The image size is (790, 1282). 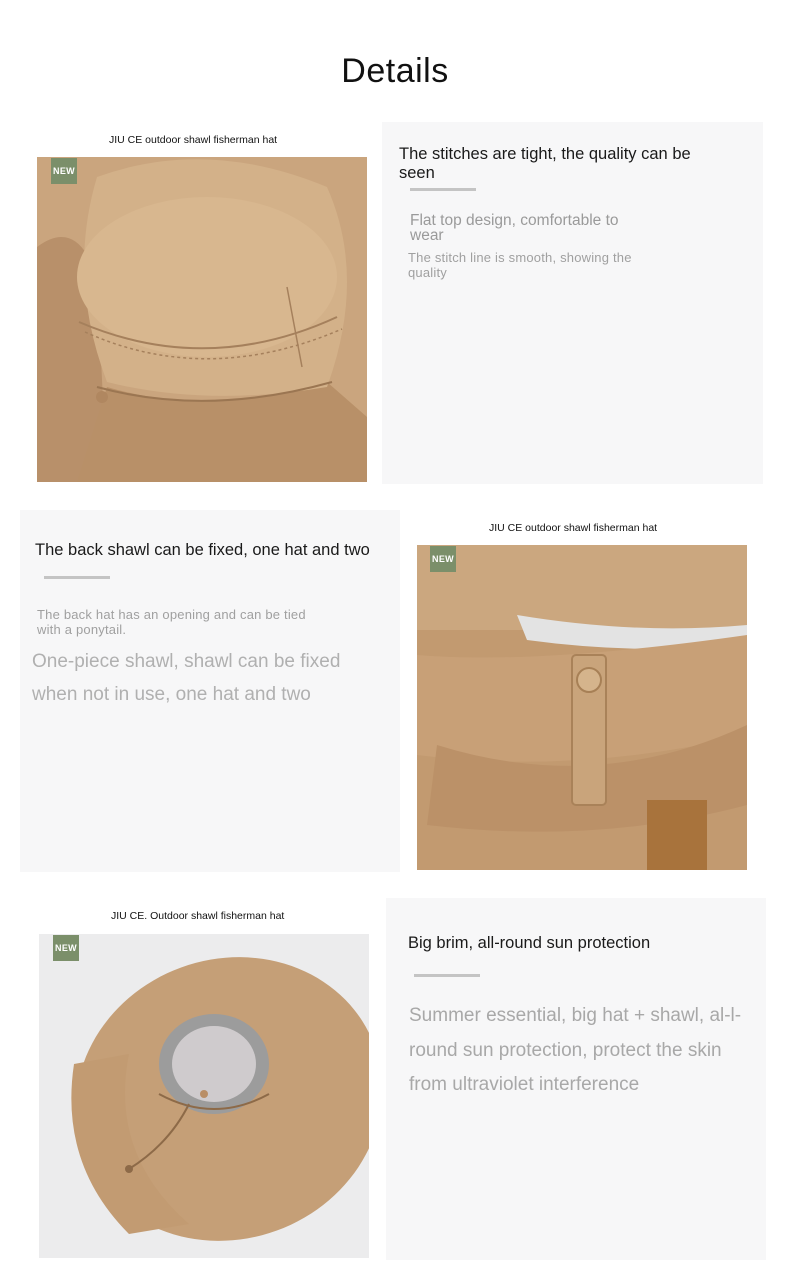 What do you see at coordinates (514, 228) in the screenshot?
I see `section-subheading-1: Flat top design, comfortable to wear` at bounding box center [514, 228].